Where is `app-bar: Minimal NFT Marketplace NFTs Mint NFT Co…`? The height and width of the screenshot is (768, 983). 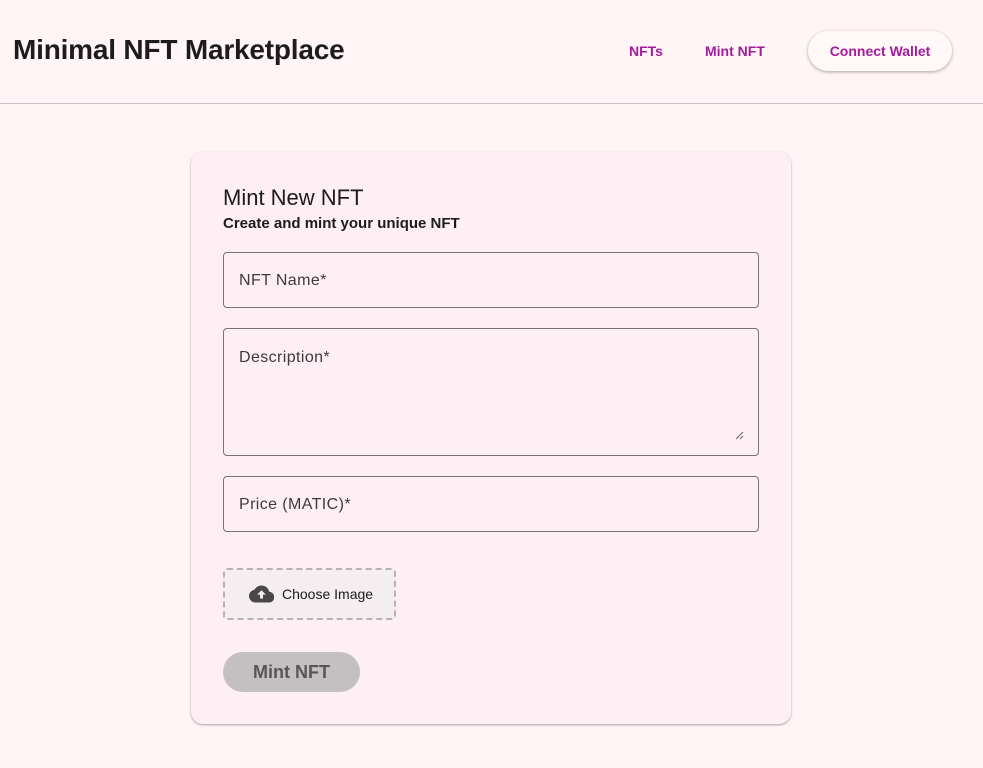
app-bar: Minimal NFT Marketplace NFTs Mint NFT Co… is located at coordinates (491, 52).